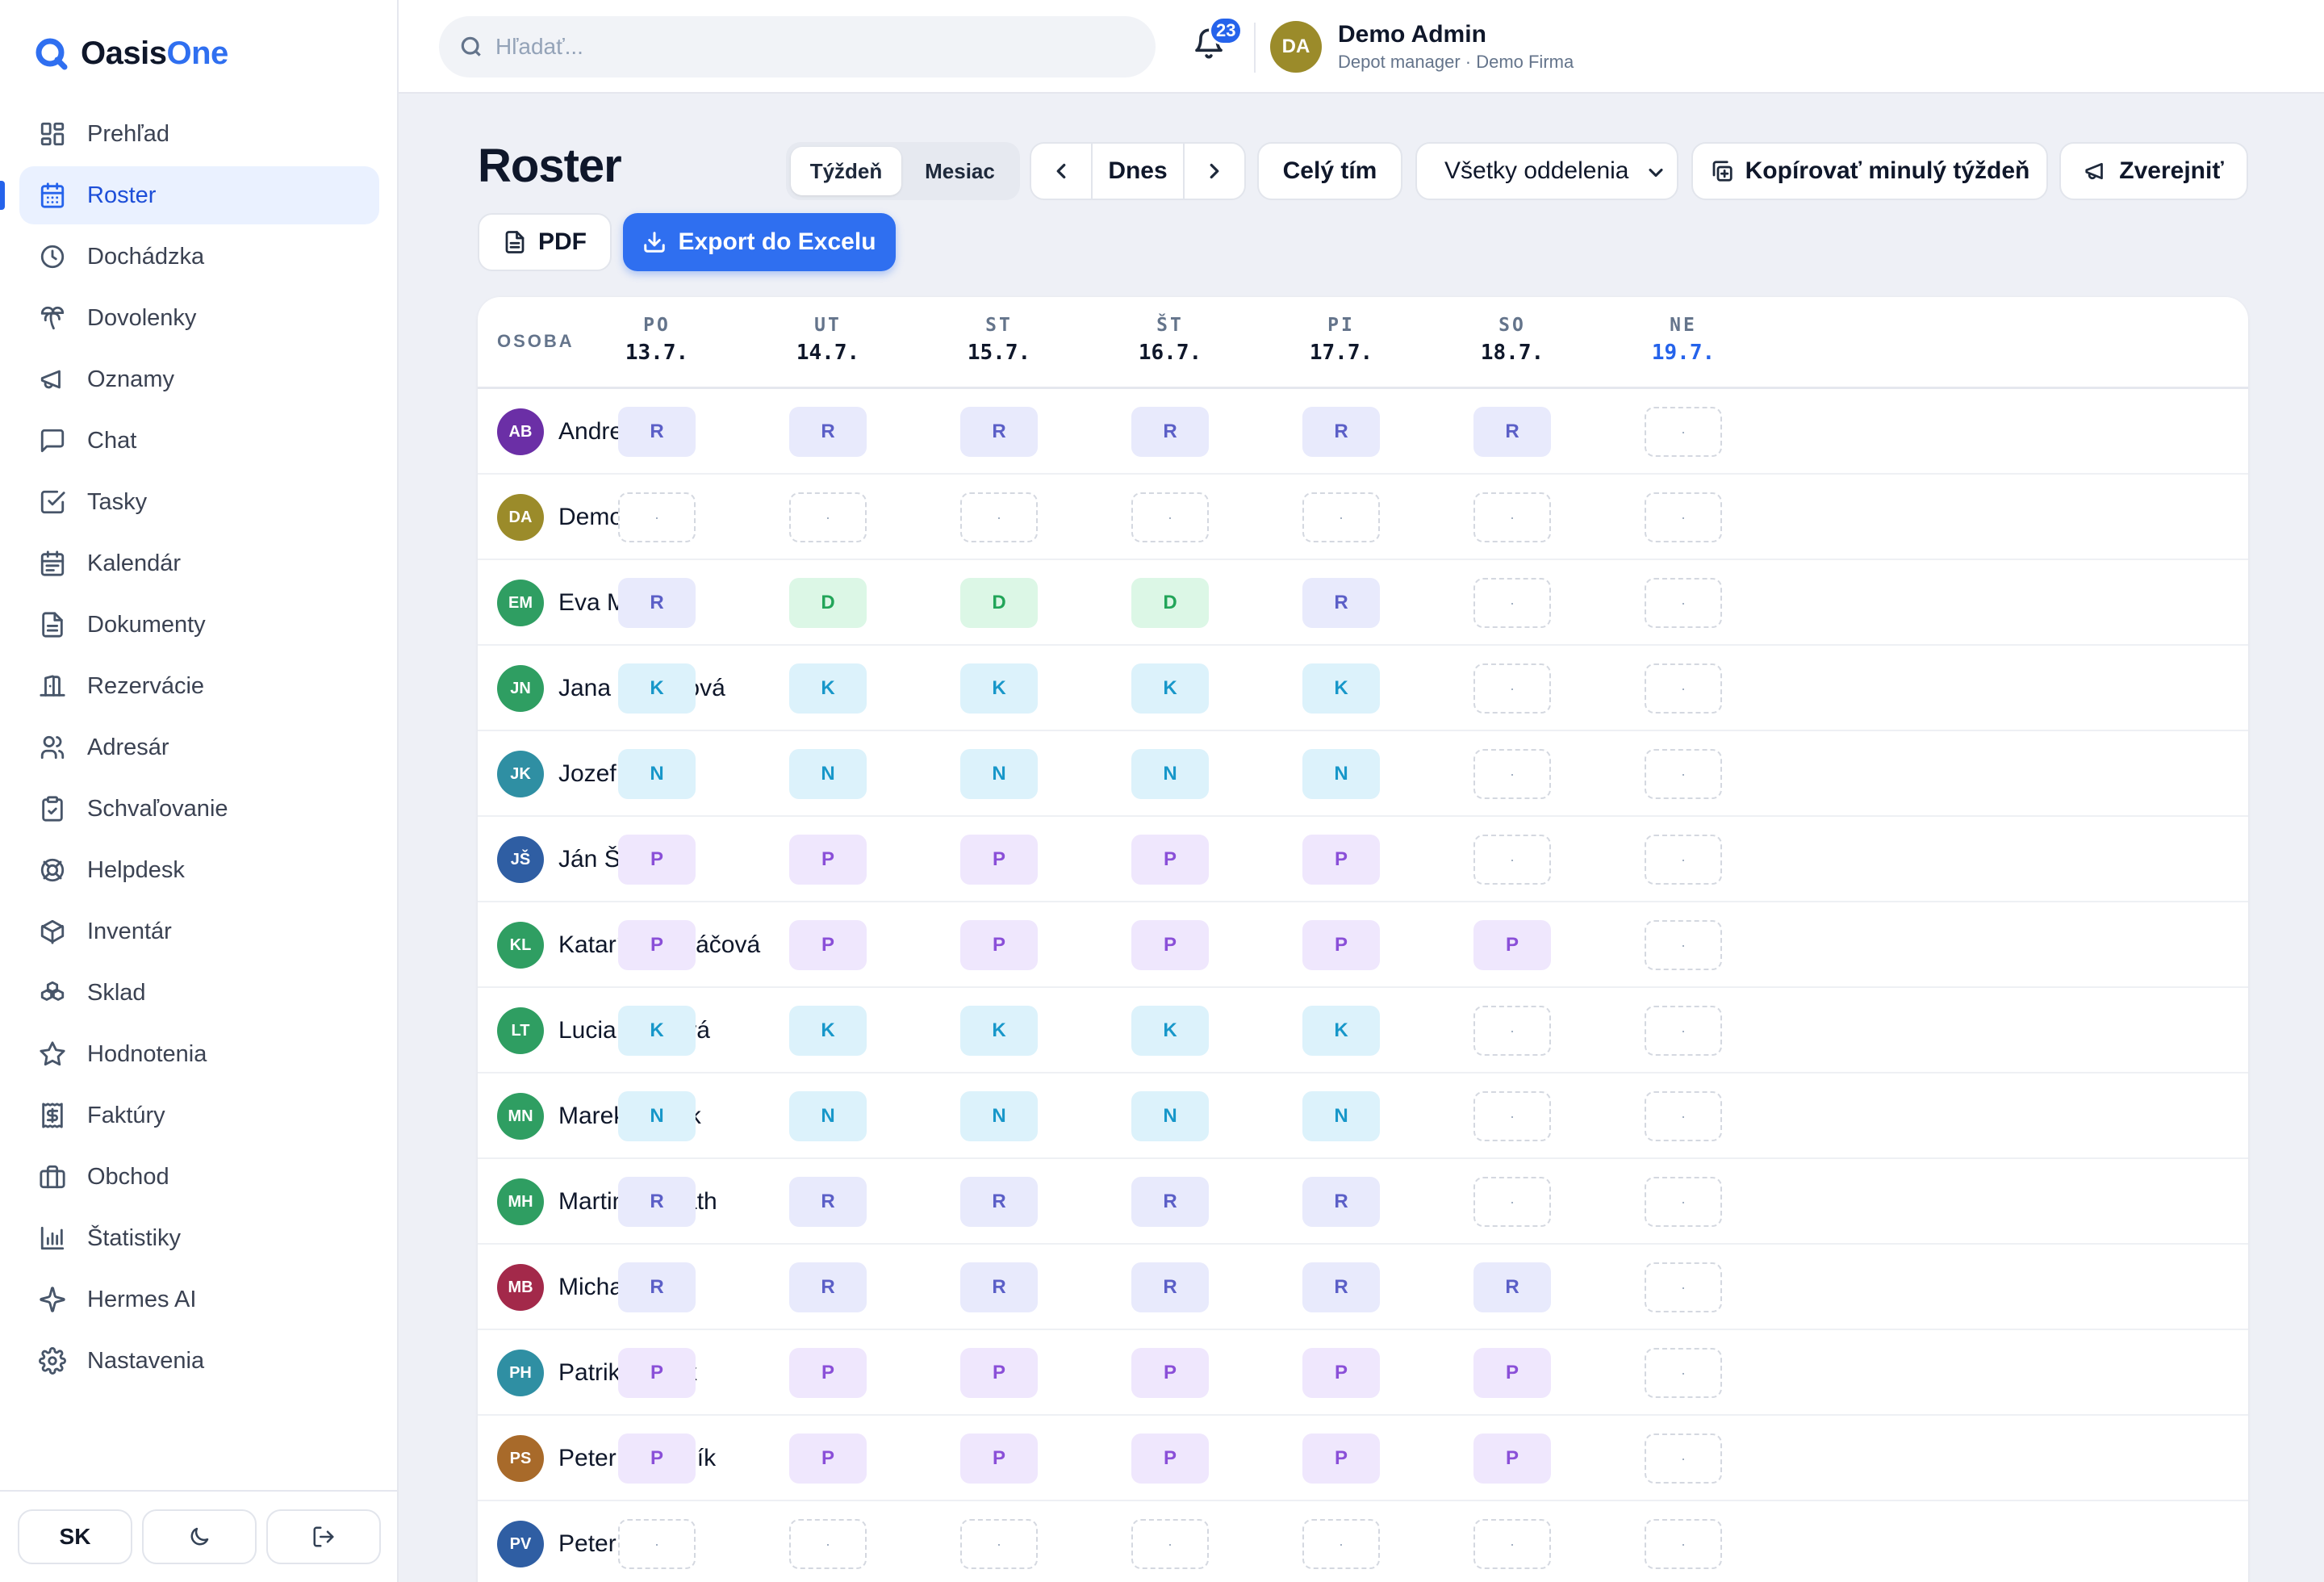 This screenshot has height=1582, width=2324. I want to click on sidebar-item-15: Hodnotenia, so click(199, 1054).